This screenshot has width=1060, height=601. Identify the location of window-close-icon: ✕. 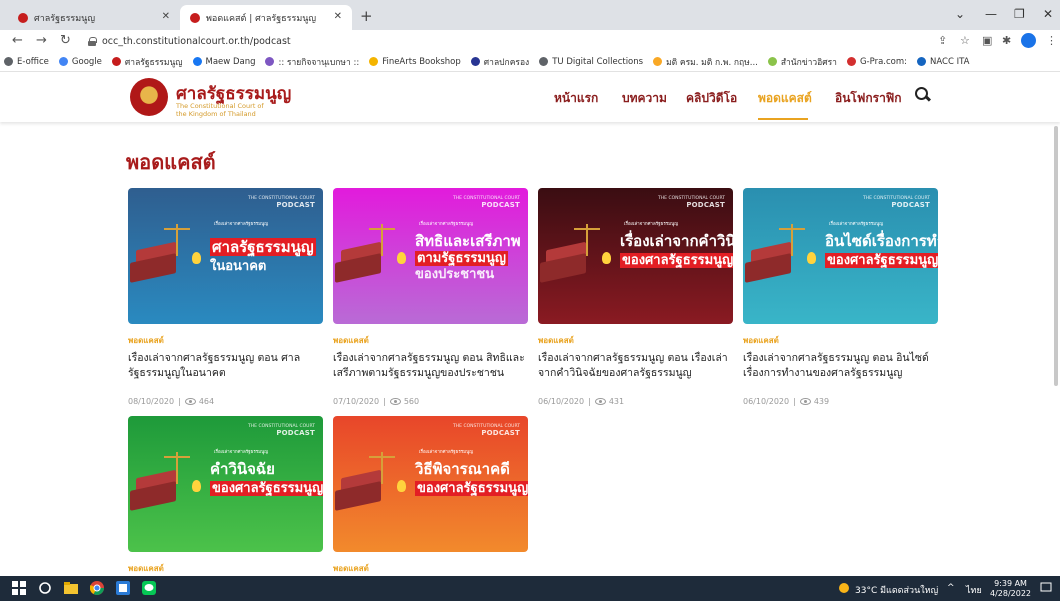
(1048, 14).